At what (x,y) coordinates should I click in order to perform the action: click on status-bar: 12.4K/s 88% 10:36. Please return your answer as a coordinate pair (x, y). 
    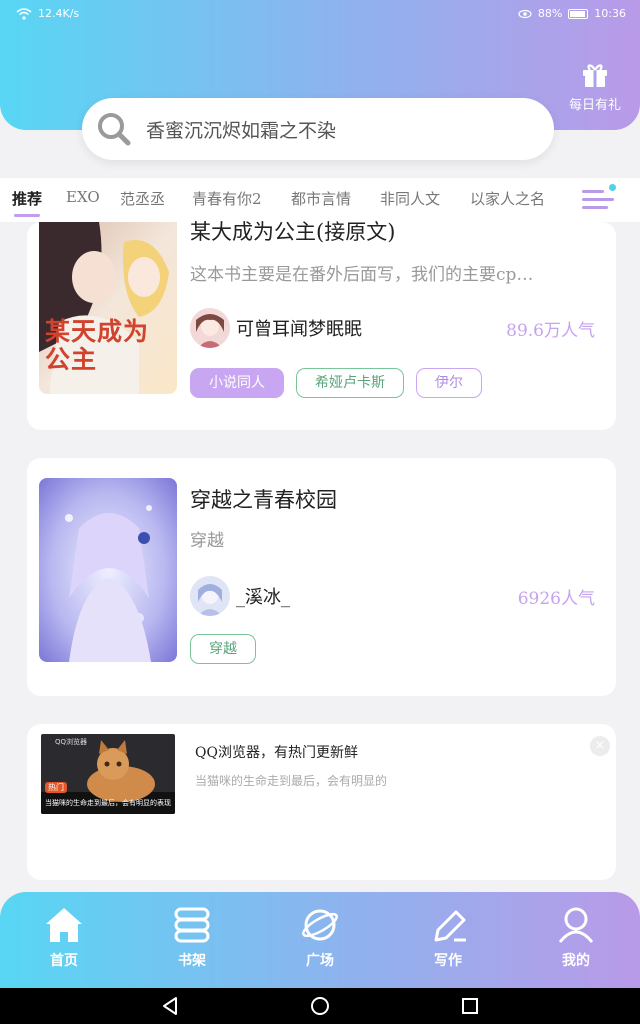
    Looking at the image, I should click on (320, 14).